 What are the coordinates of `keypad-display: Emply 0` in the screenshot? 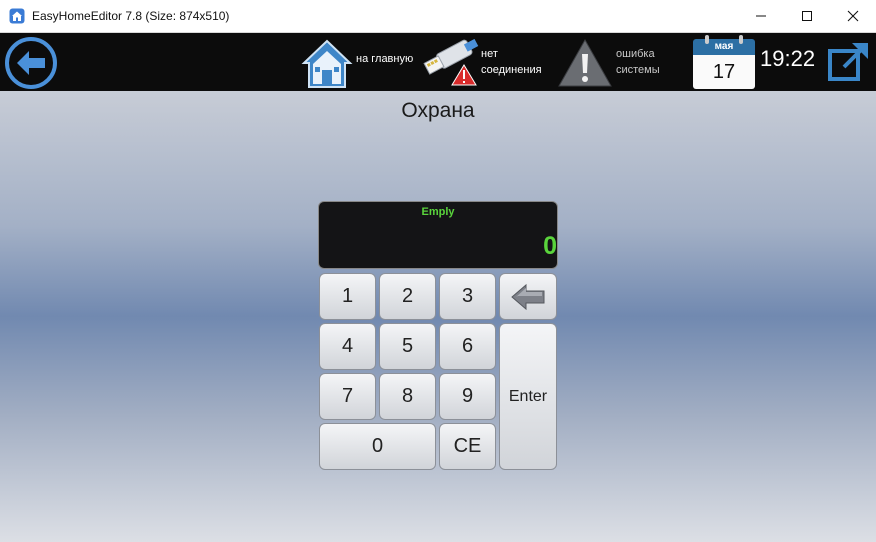 It's located at (438, 235).